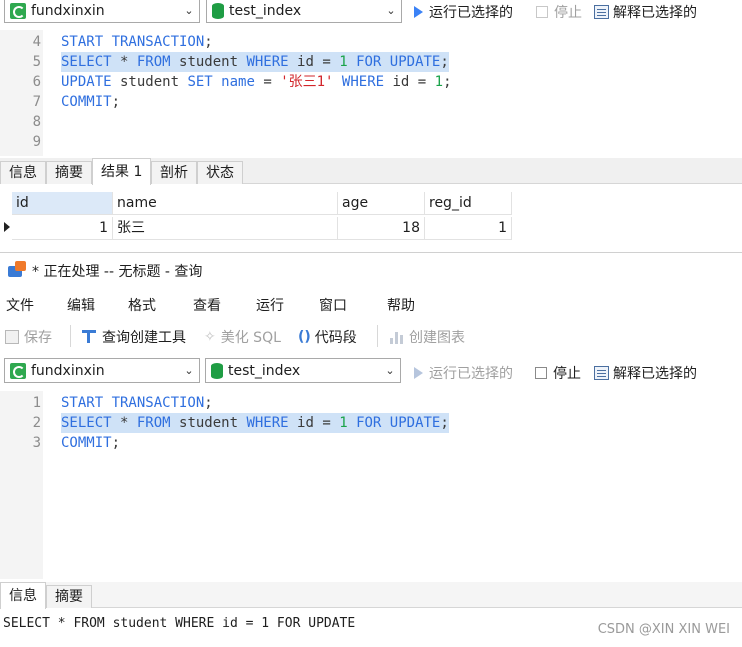 This screenshot has height=647, width=742. What do you see at coordinates (401, 305) in the screenshot?
I see `menu-help: 帮助` at bounding box center [401, 305].